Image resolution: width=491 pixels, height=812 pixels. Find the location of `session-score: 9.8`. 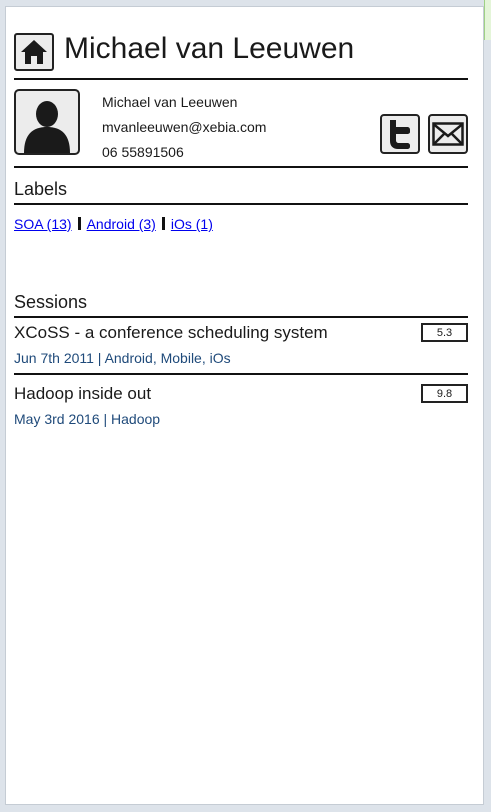

session-score: 9.8 is located at coordinates (444, 393).